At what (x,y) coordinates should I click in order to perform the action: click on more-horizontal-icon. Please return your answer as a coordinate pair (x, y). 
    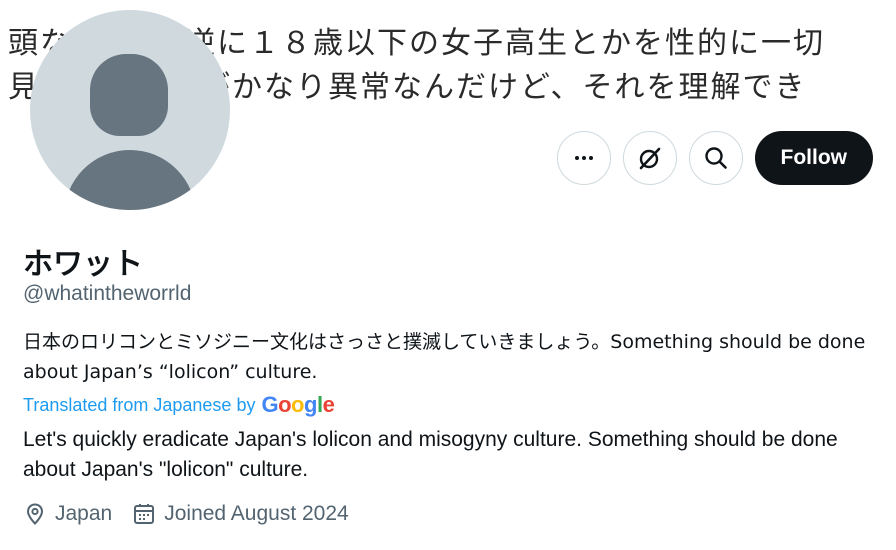
    Looking at the image, I should click on (583, 158).